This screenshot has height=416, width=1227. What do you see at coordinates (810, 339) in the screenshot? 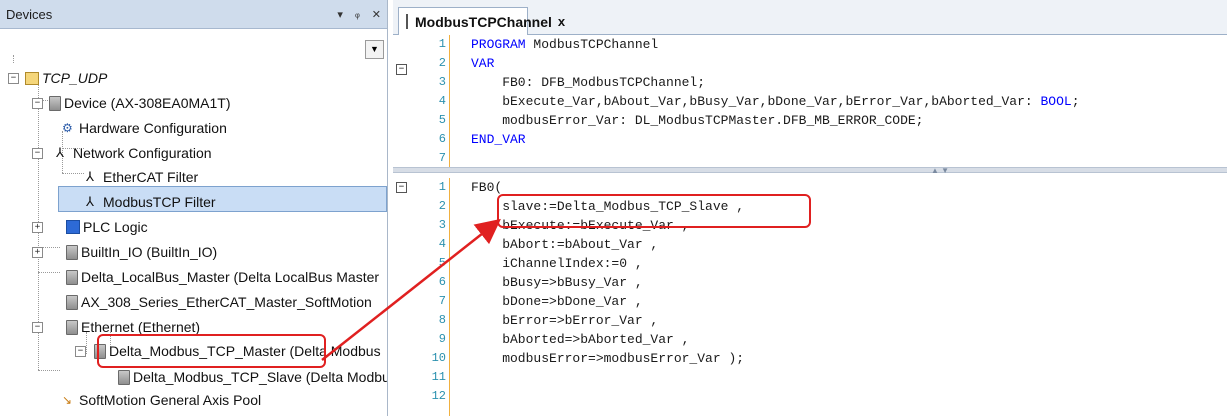
I see `code-line: 9 bAborted=>bAborted_Var ,` at bounding box center [810, 339].